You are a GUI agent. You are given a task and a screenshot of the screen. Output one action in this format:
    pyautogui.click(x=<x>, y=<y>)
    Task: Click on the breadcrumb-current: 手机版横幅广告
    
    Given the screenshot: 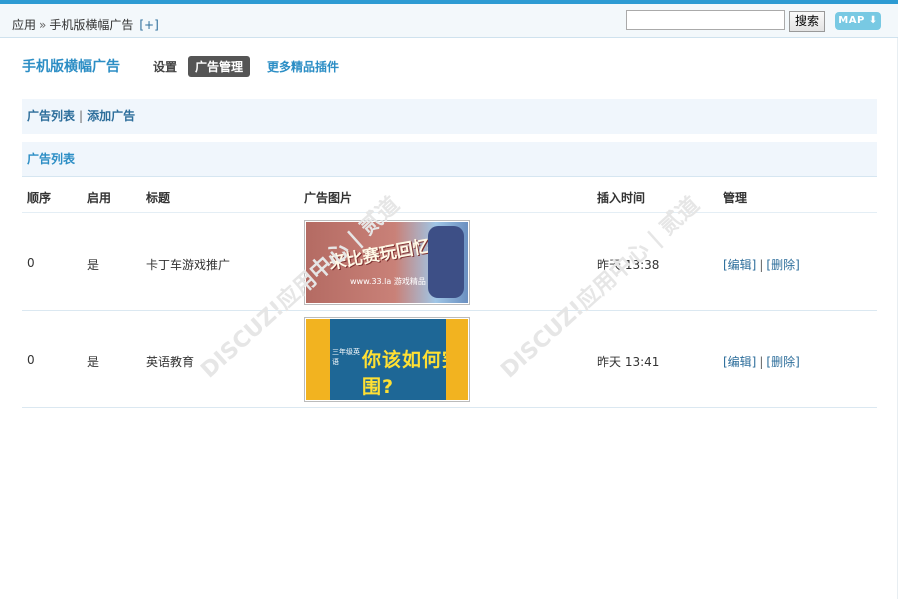 What is the action you would take?
    pyautogui.click(x=91, y=25)
    